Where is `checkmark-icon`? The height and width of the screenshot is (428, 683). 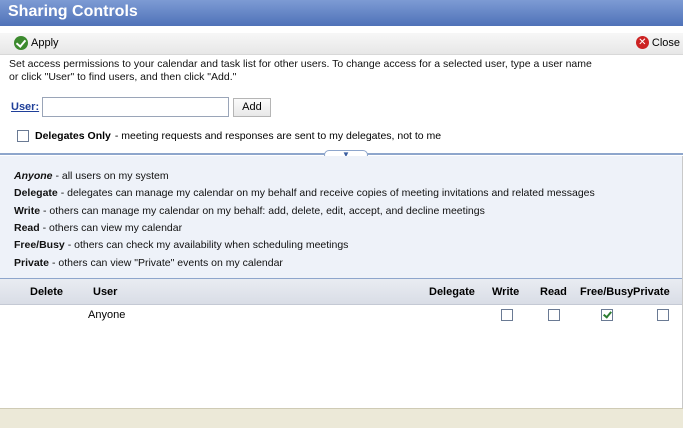
checkmark-icon is located at coordinates (21, 43).